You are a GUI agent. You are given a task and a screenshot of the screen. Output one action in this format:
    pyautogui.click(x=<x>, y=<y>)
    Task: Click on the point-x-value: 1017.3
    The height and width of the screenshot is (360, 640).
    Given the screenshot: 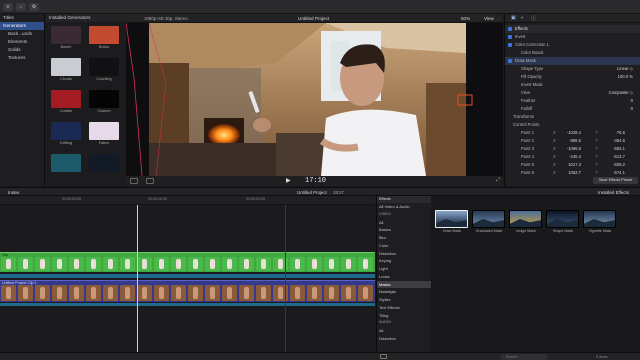 What is the action you would take?
    pyautogui.click(x=570, y=165)
    